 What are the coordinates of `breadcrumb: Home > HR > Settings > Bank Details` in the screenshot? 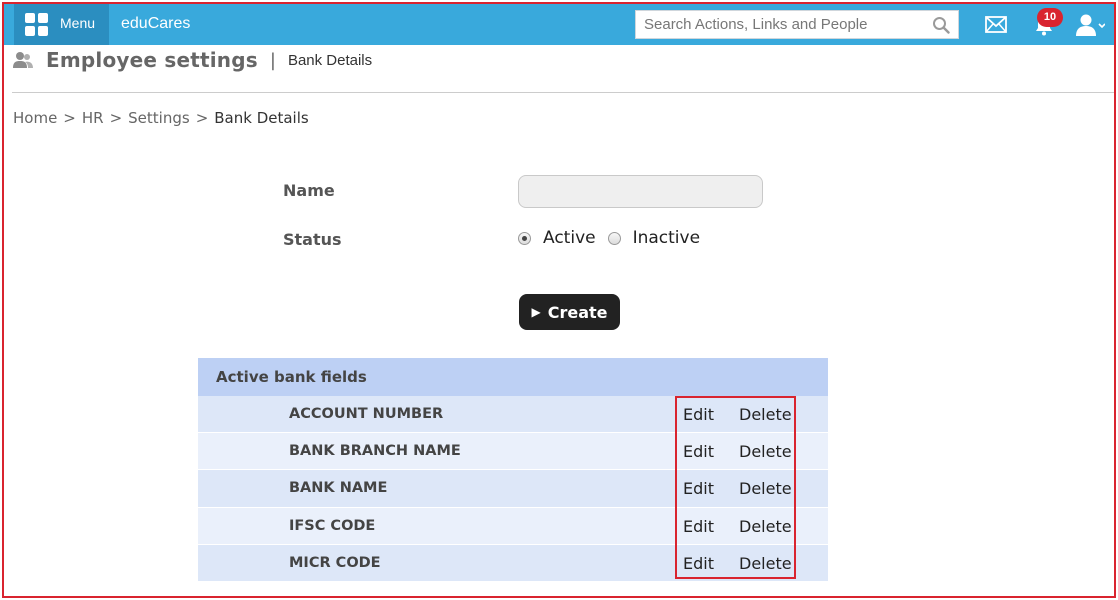 It's located at (161, 118).